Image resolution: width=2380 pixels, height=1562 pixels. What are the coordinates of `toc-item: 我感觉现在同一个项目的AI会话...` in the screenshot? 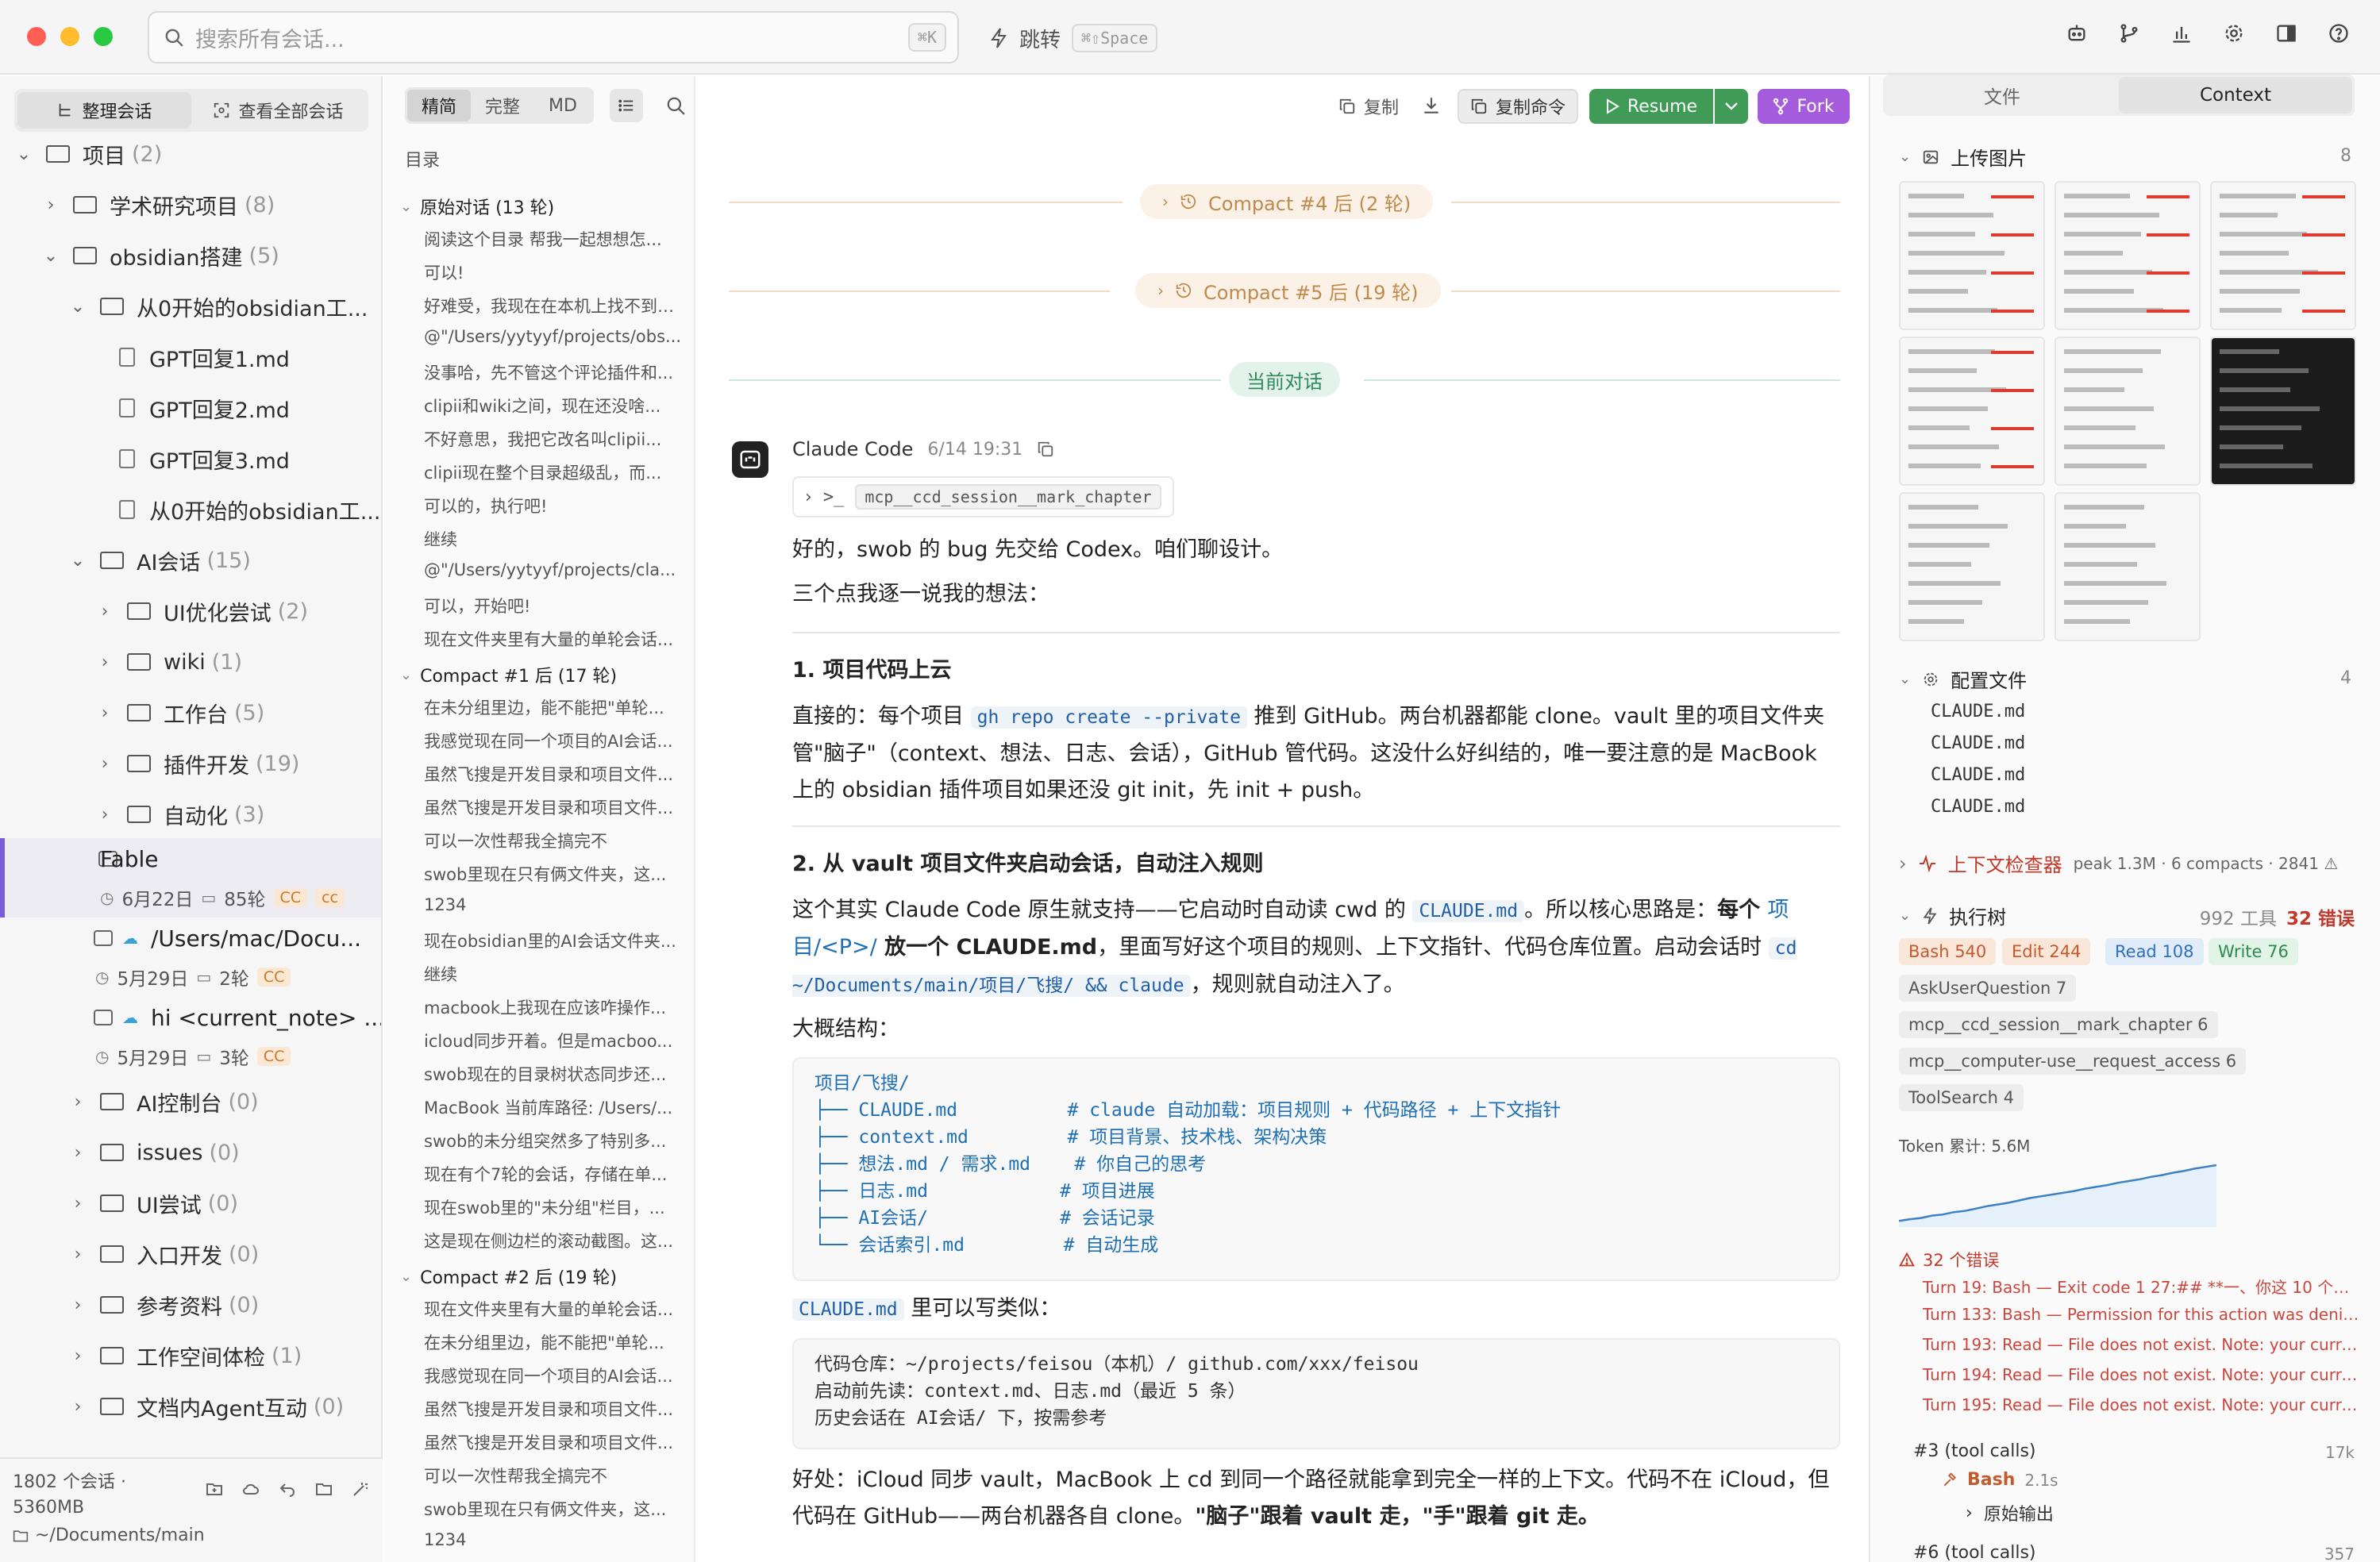 It's located at (555, 1375).